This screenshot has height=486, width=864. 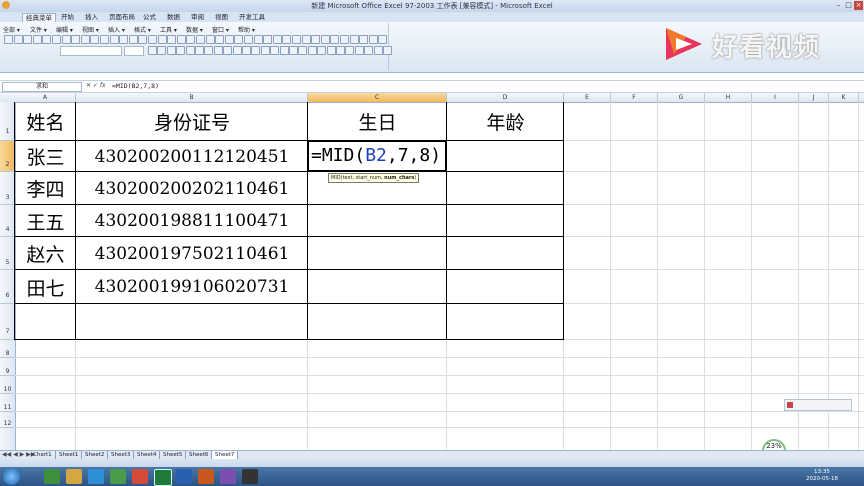 What do you see at coordinates (7, 253) in the screenshot?
I see `row-header-5: 5` at bounding box center [7, 253].